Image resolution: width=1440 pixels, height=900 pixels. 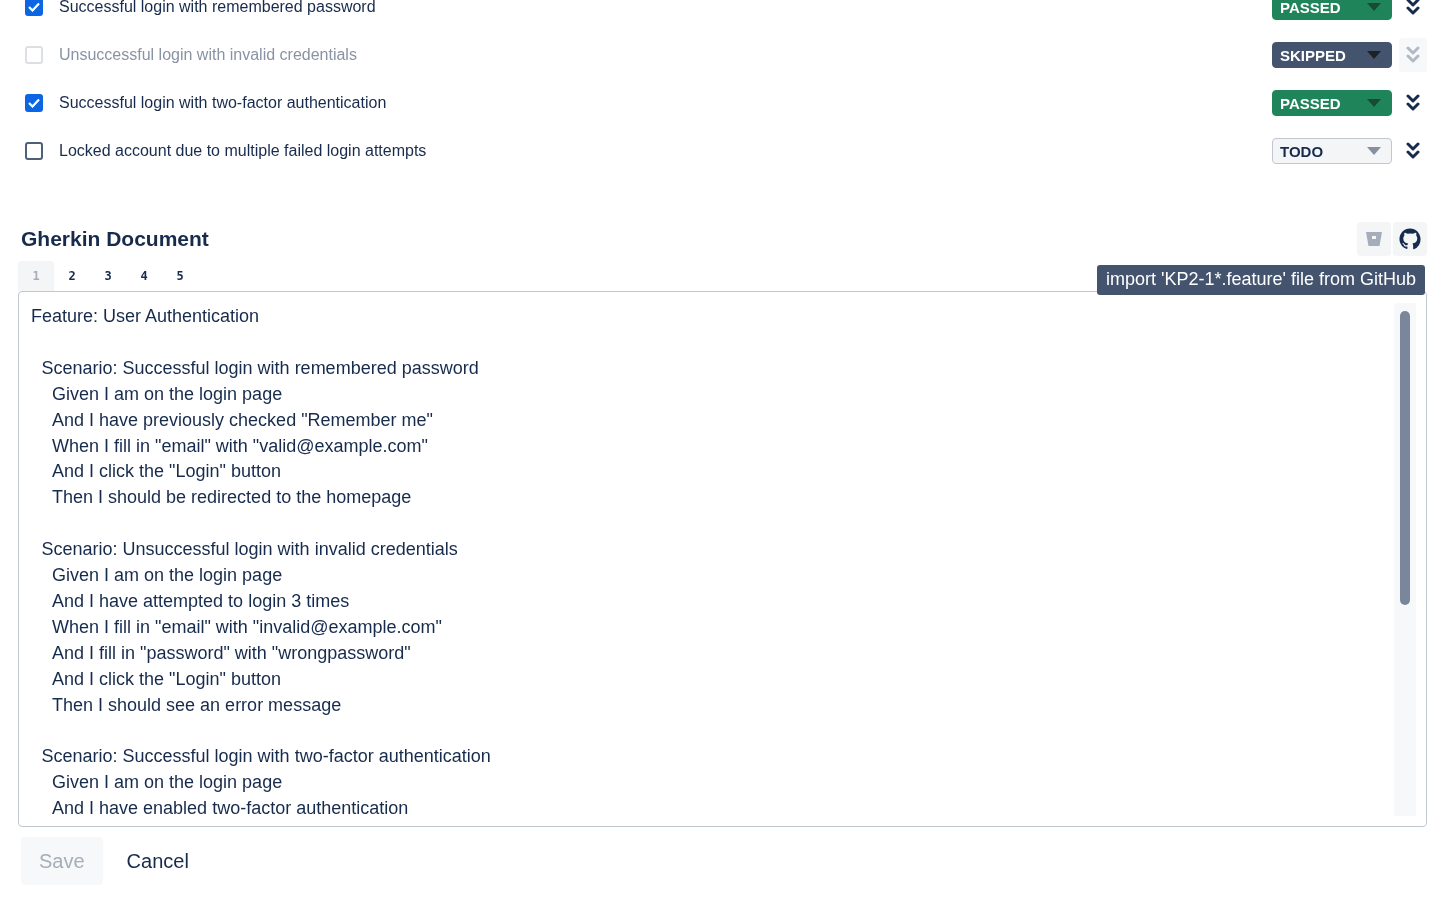 What do you see at coordinates (72, 276) in the screenshot?
I see `page-tab: 2` at bounding box center [72, 276].